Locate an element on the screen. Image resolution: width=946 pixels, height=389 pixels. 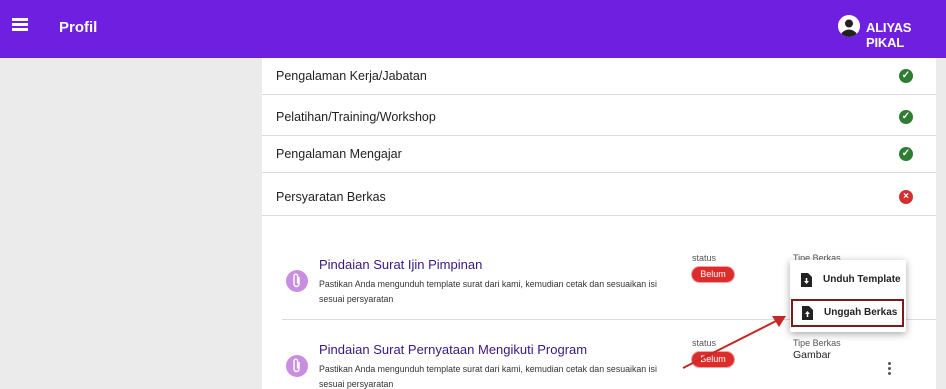
file-download-icon is located at coordinates (806, 280).